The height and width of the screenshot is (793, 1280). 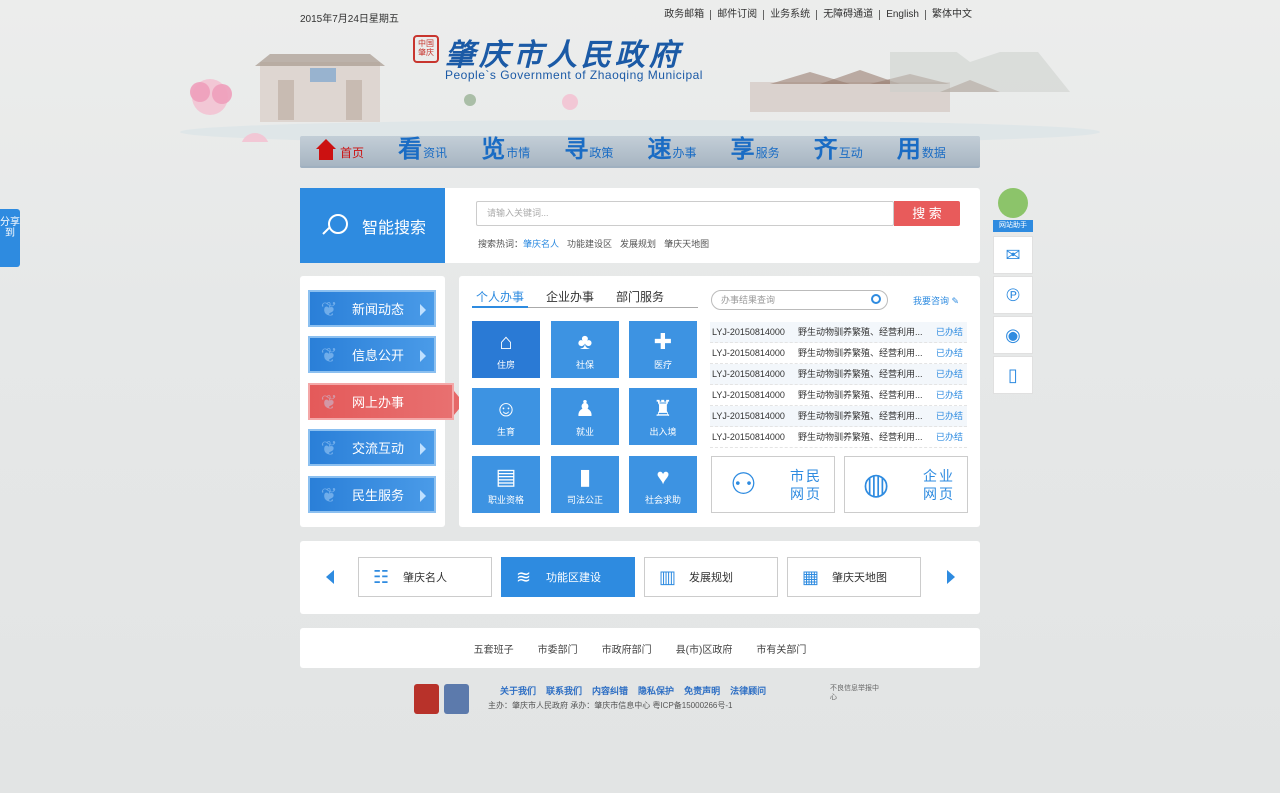 I want to click on tile-social-security: ♣ 社保, so click(x=585, y=349).